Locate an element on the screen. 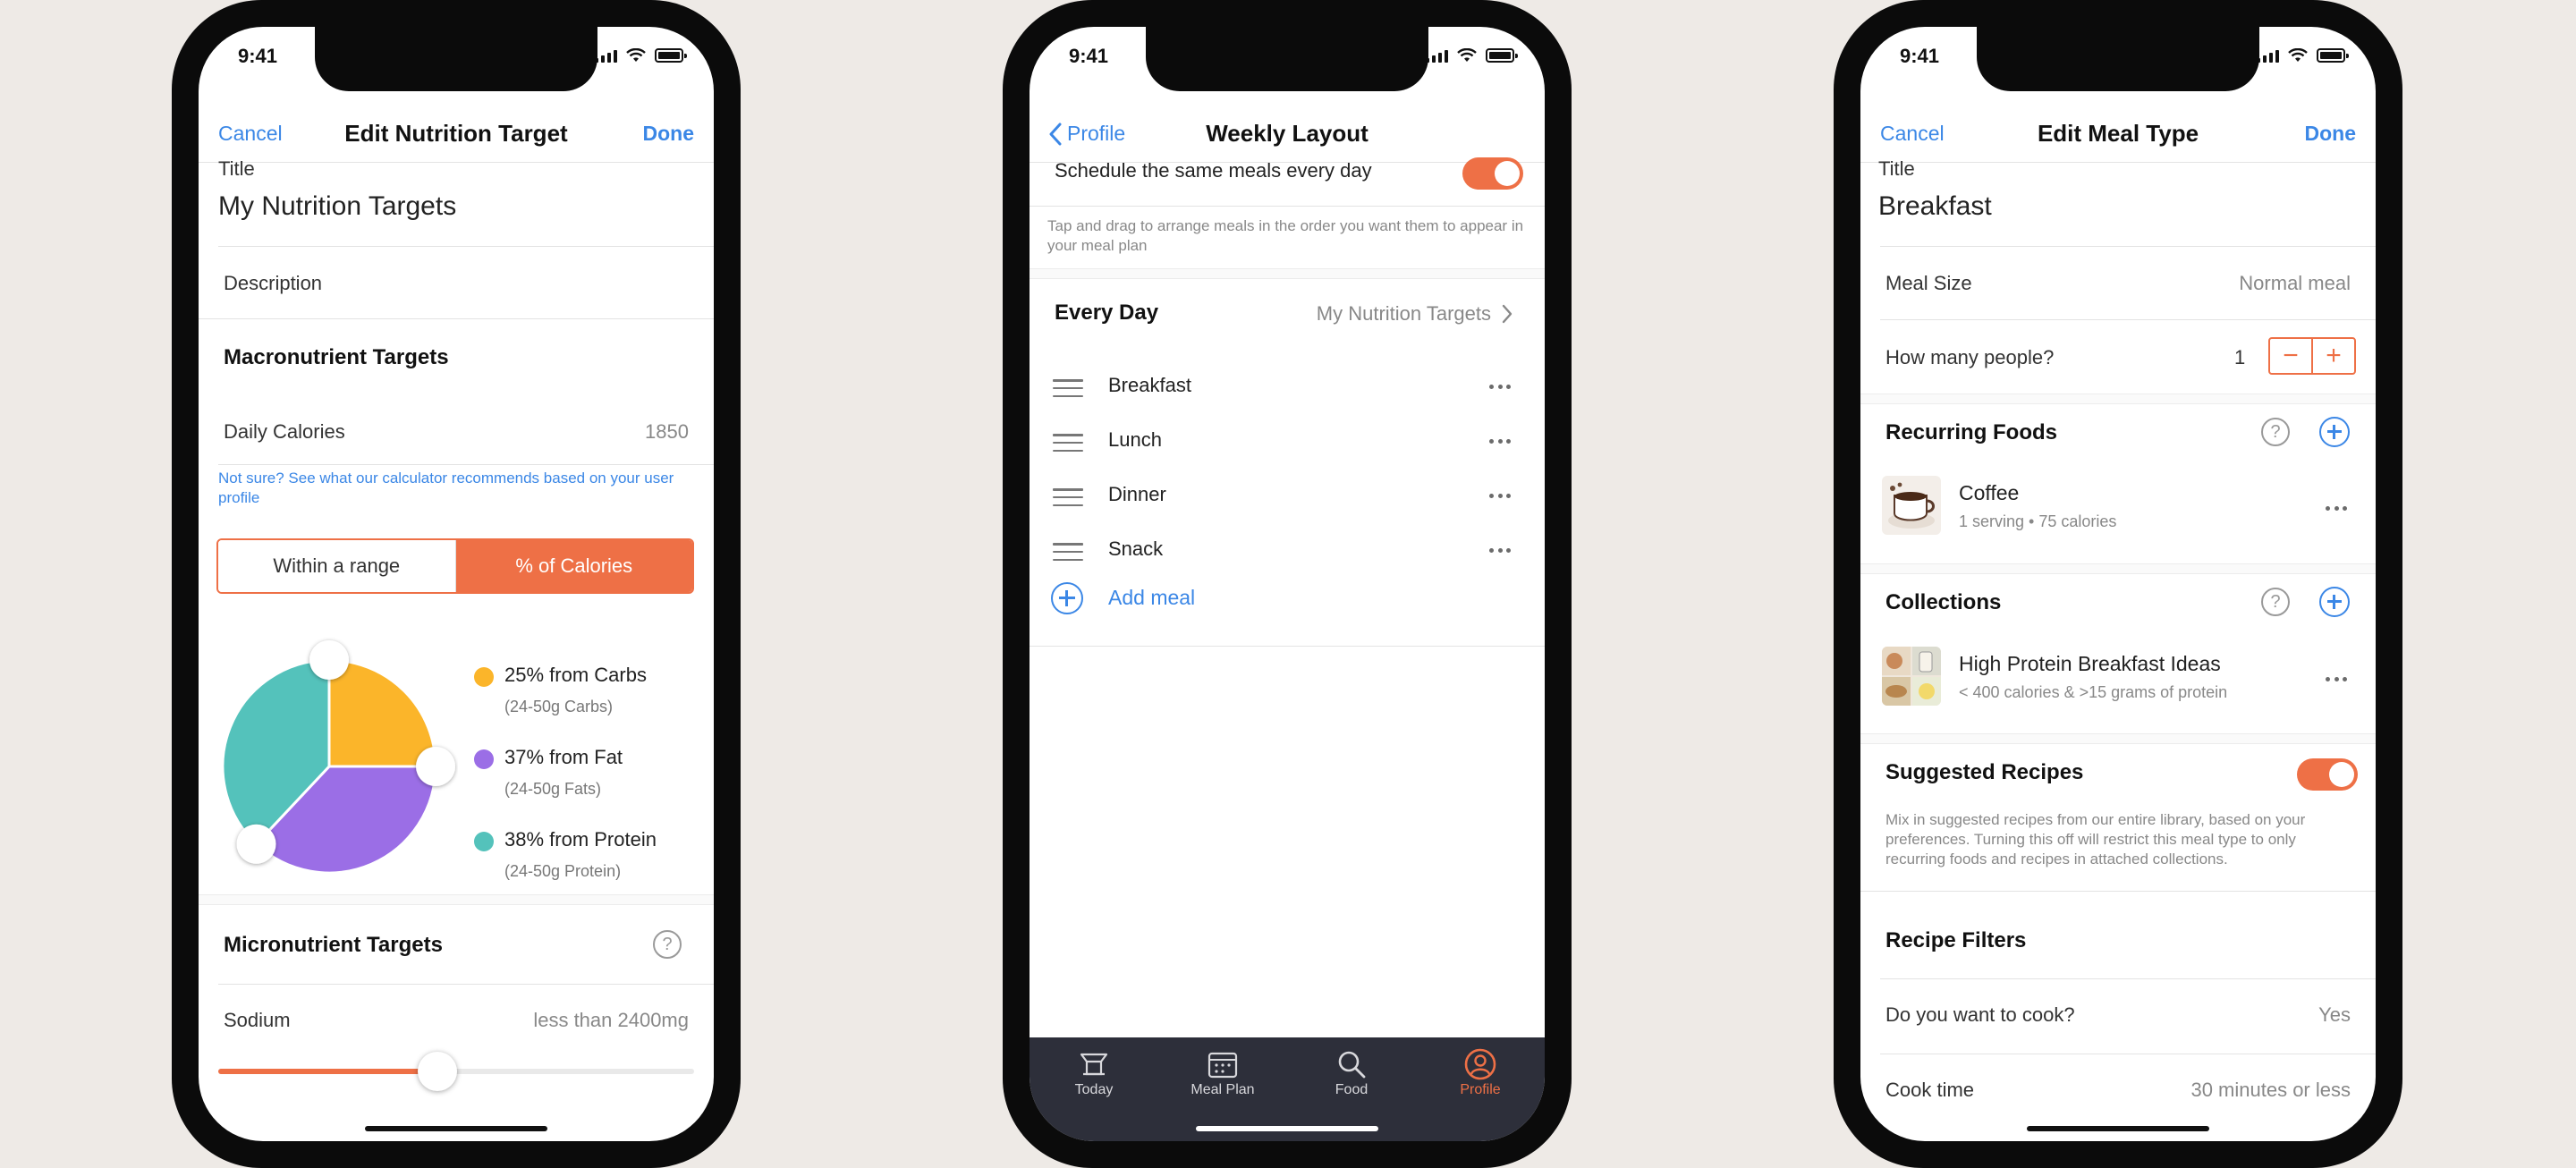  wifi-icon is located at coordinates (2298, 55).